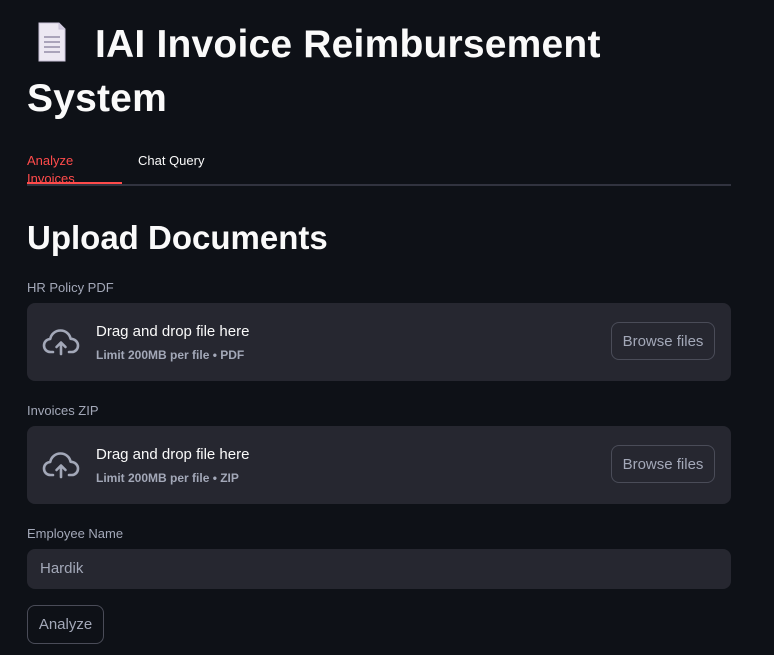 The image size is (774, 655). What do you see at coordinates (70, 287) in the screenshot?
I see `policy-uploader-label: HR Policy PDF` at bounding box center [70, 287].